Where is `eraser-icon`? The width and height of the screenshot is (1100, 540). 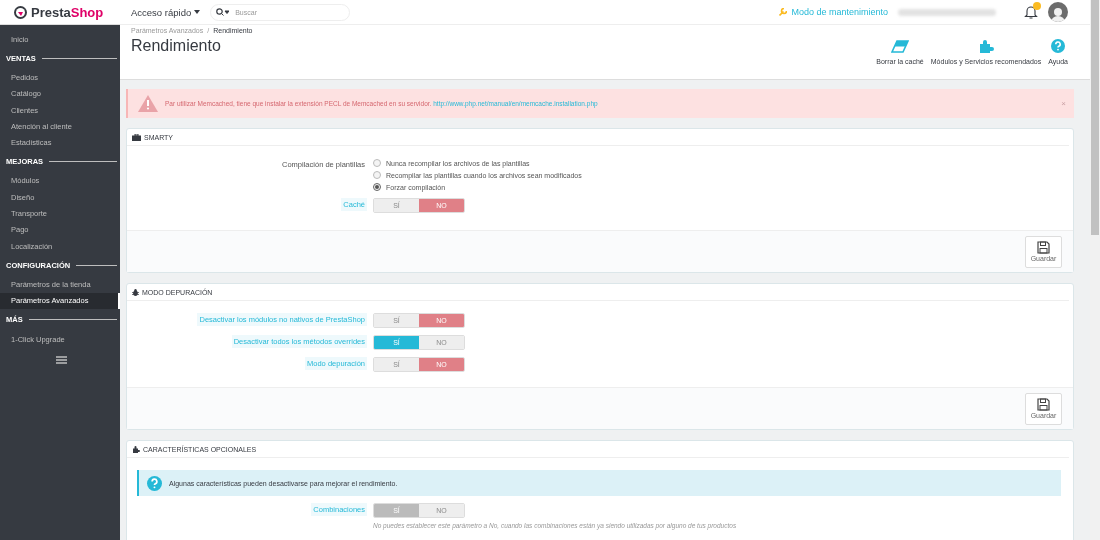 eraser-icon is located at coordinates (900, 46).